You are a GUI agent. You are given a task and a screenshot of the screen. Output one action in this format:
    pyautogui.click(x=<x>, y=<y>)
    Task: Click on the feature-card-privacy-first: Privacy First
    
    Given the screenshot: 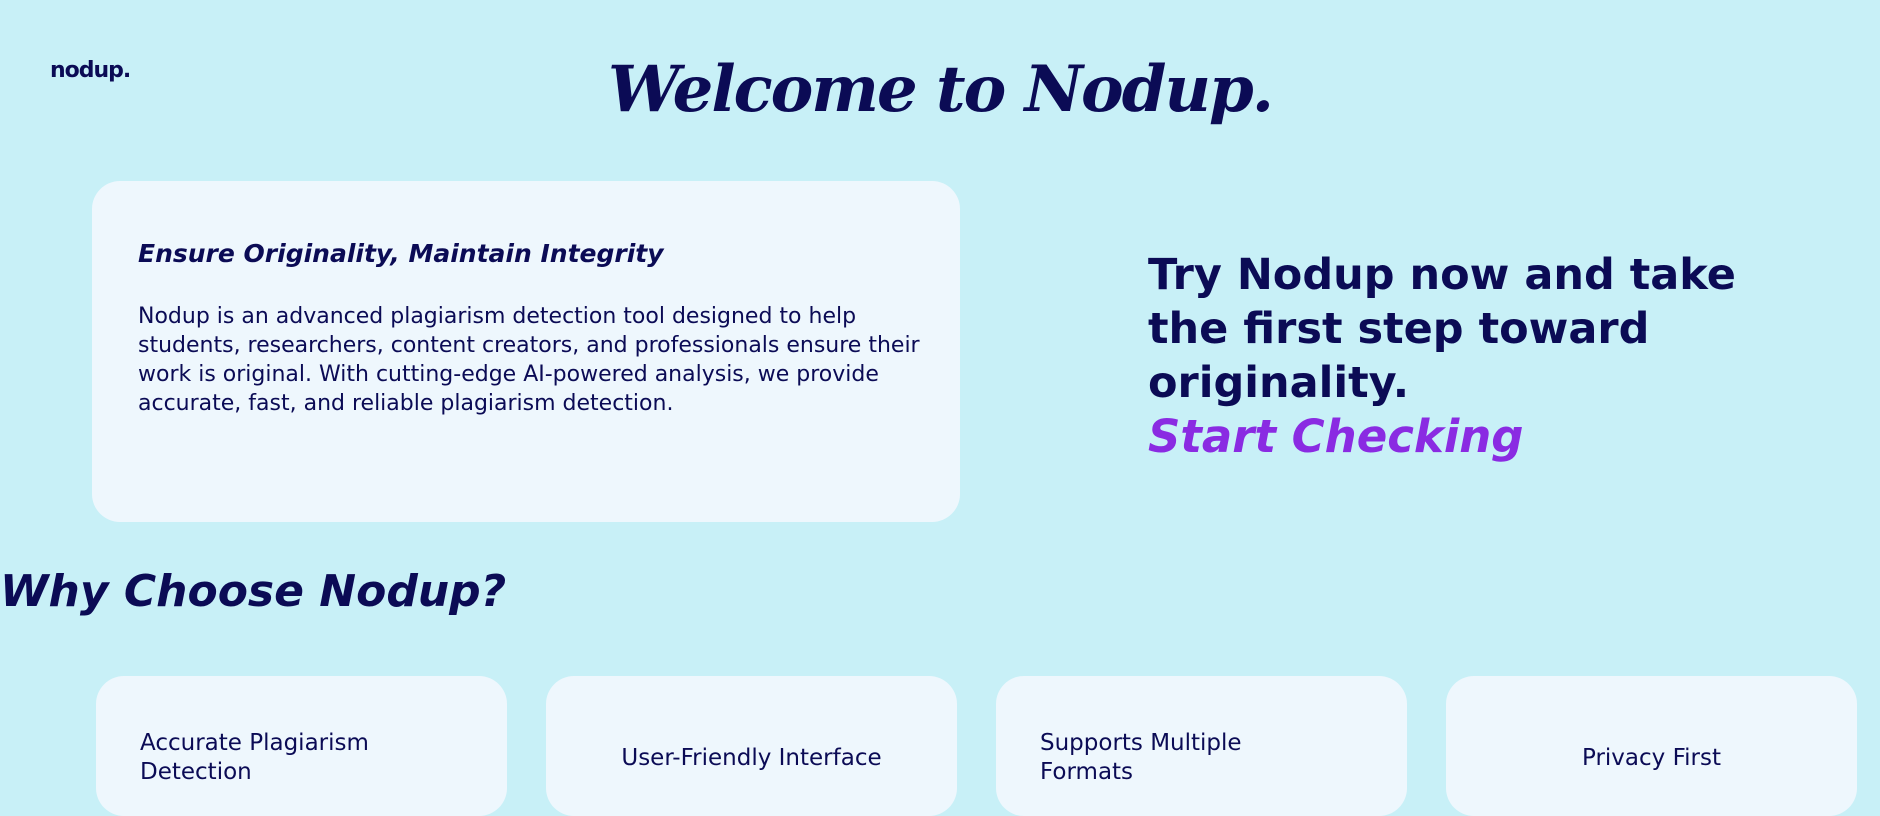 What is the action you would take?
    pyautogui.click(x=1651, y=746)
    